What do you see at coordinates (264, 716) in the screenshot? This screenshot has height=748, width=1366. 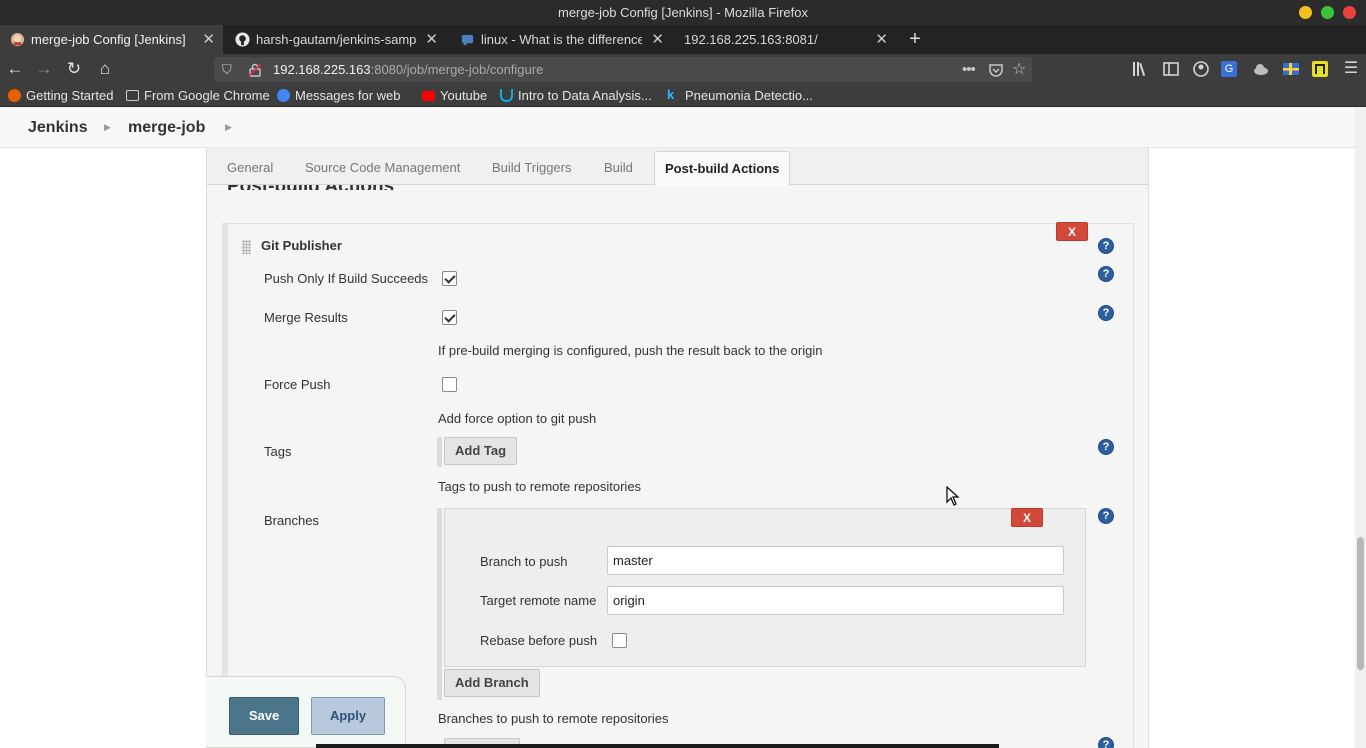 I see `save-button: Save` at bounding box center [264, 716].